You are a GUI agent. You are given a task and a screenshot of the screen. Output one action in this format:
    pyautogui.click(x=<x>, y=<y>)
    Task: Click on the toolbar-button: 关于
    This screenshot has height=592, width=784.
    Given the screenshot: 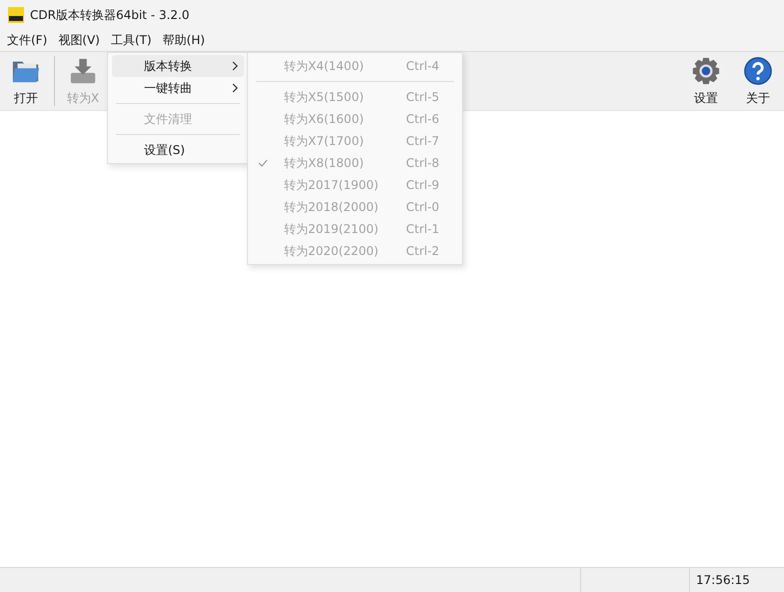 What is the action you would take?
    pyautogui.click(x=758, y=81)
    